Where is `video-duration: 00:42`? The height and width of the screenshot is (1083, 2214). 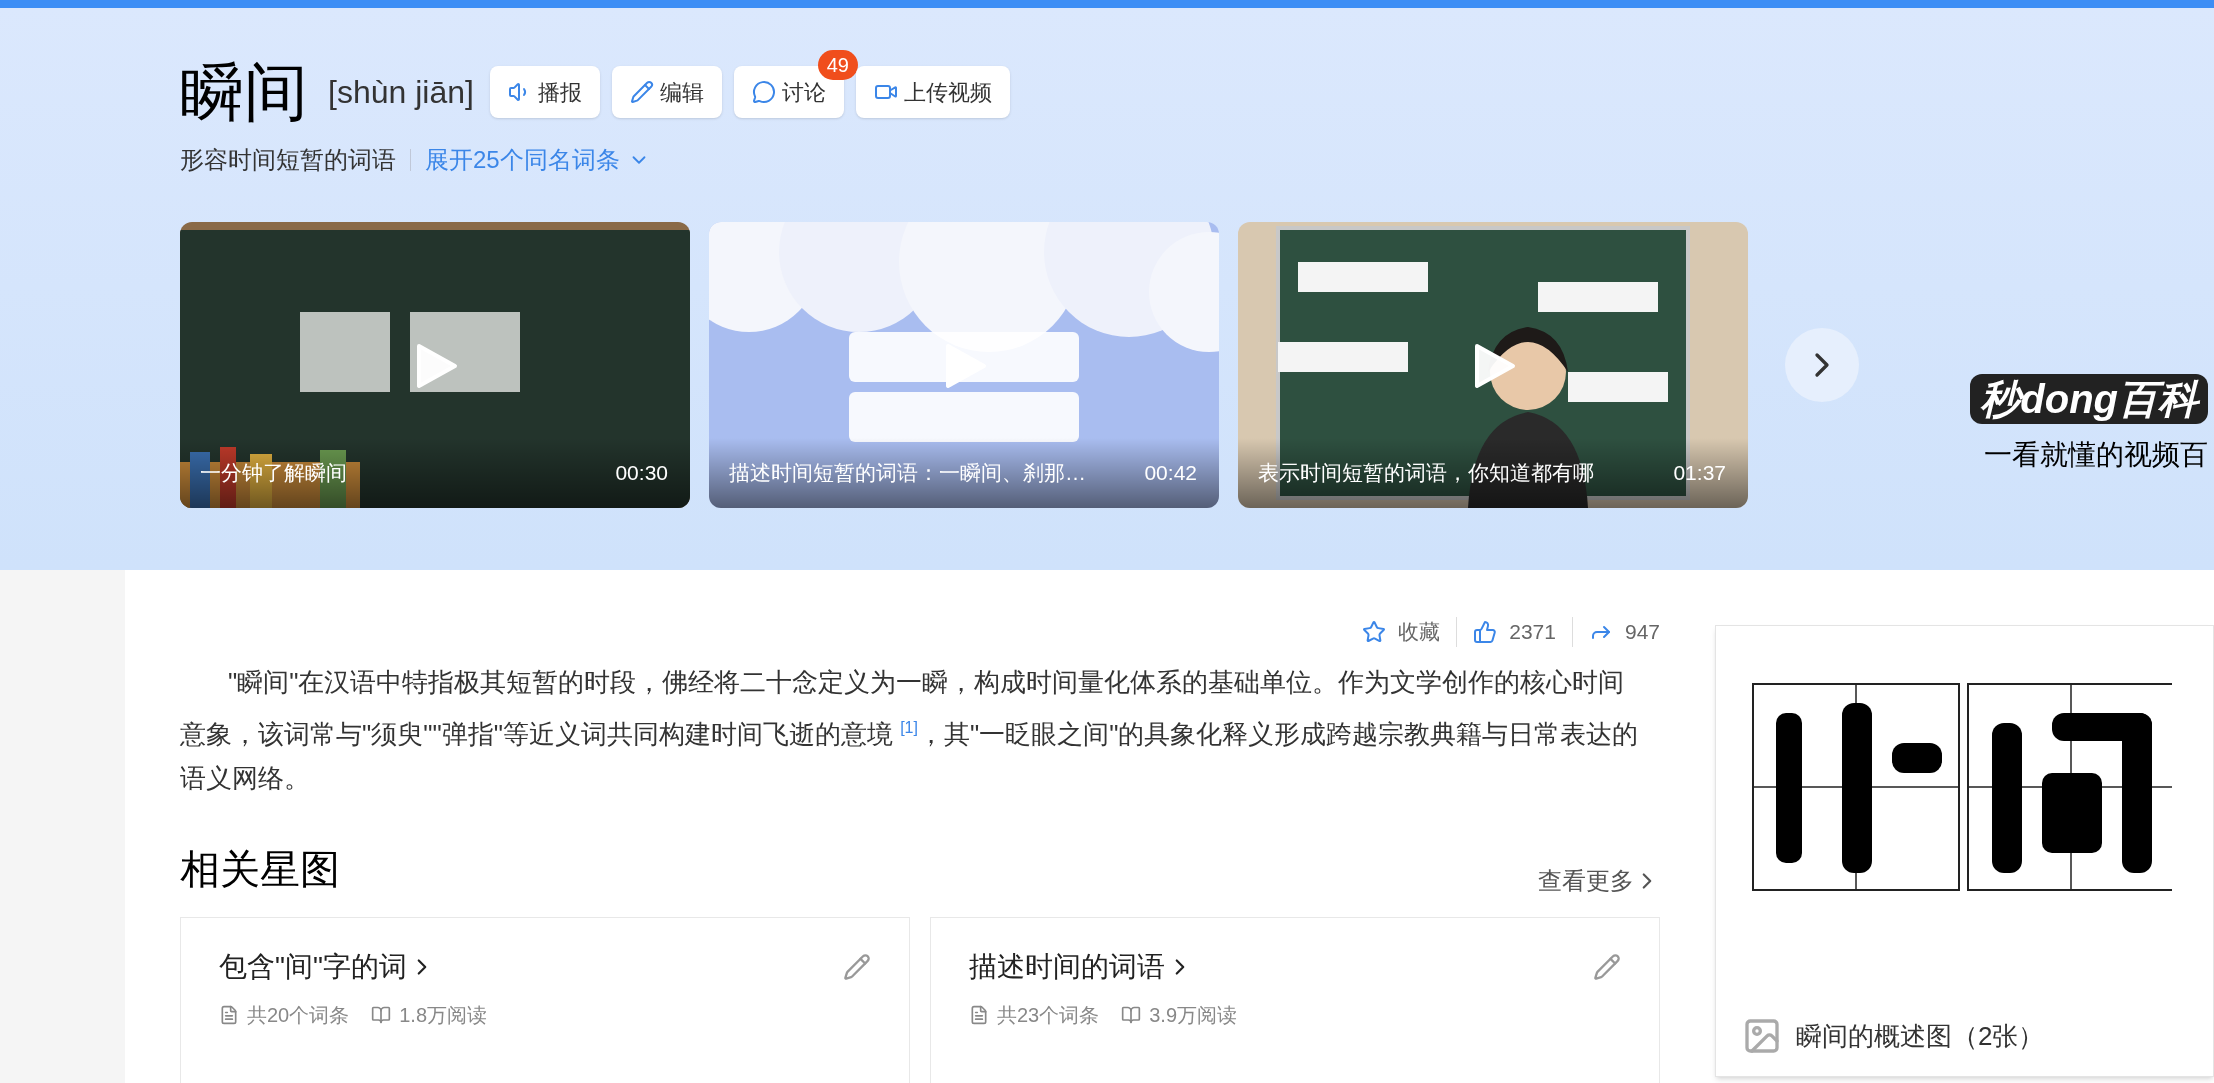
video-duration: 00:42 is located at coordinates (1170, 472).